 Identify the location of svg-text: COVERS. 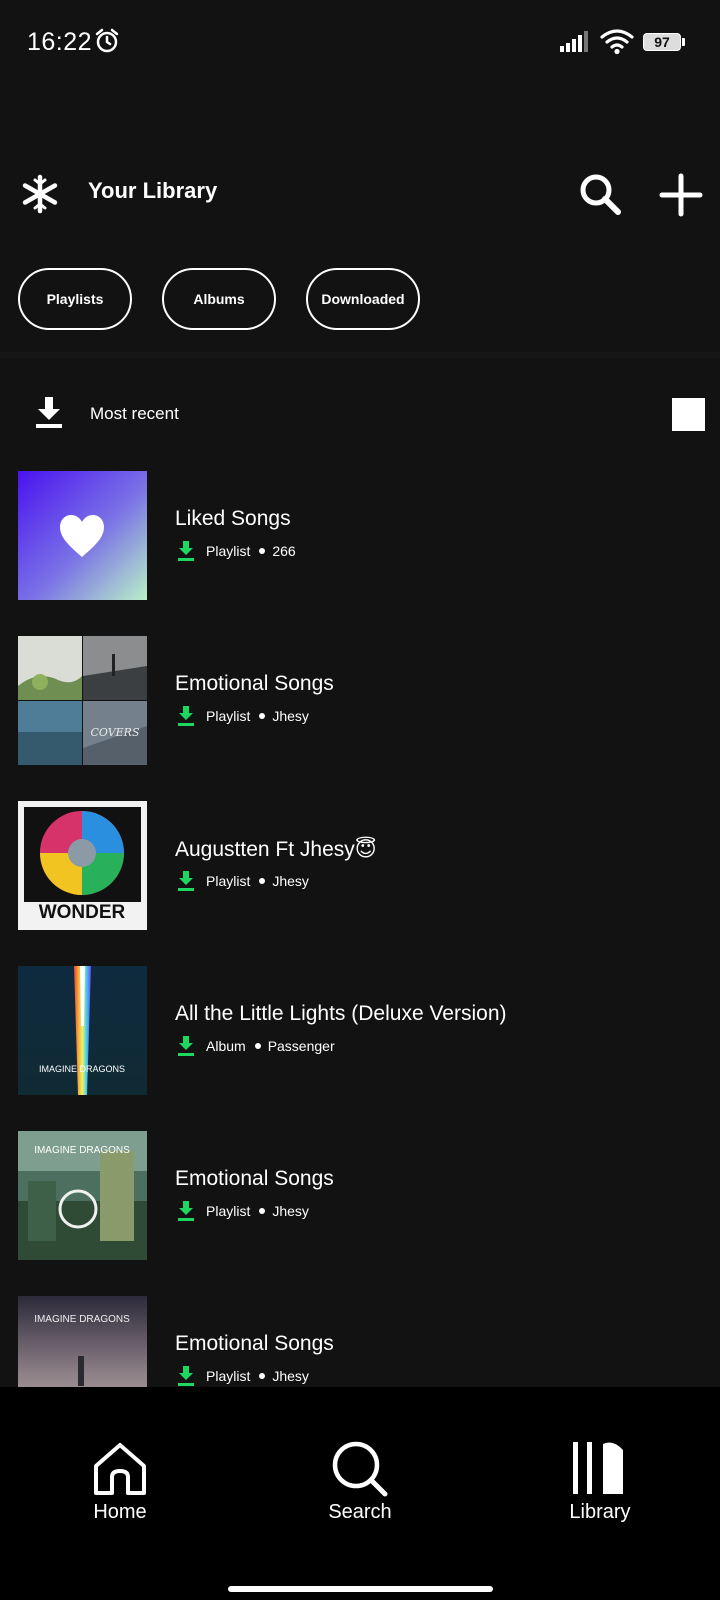
(114, 732).